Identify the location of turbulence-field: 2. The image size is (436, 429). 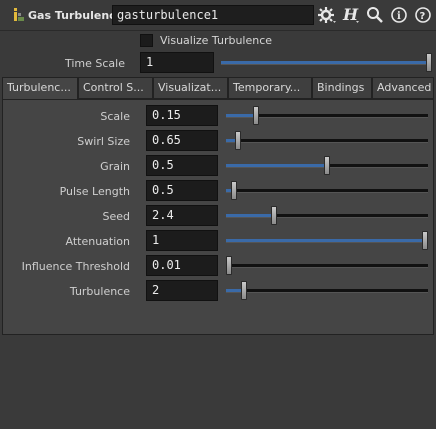
(182, 290).